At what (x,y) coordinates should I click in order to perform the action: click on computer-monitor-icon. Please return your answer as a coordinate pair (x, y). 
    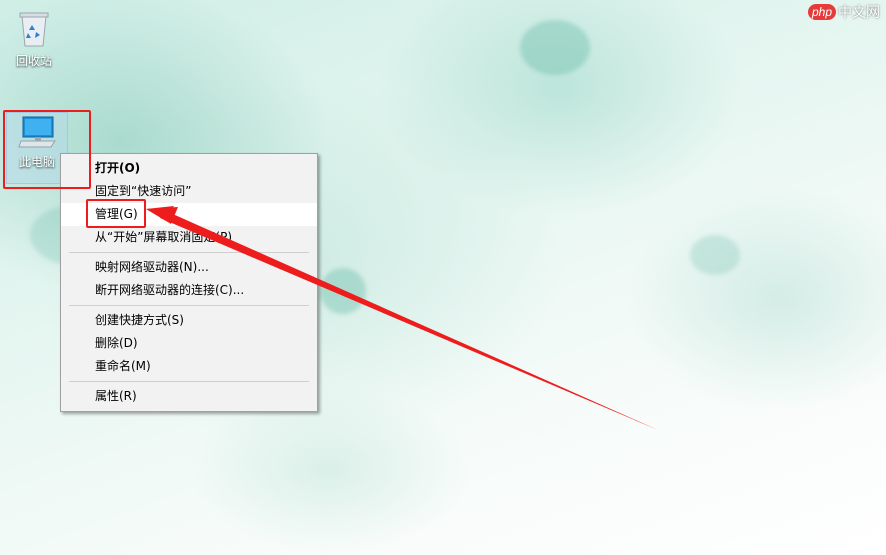
    Looking at the image, I should click on (37, 132).